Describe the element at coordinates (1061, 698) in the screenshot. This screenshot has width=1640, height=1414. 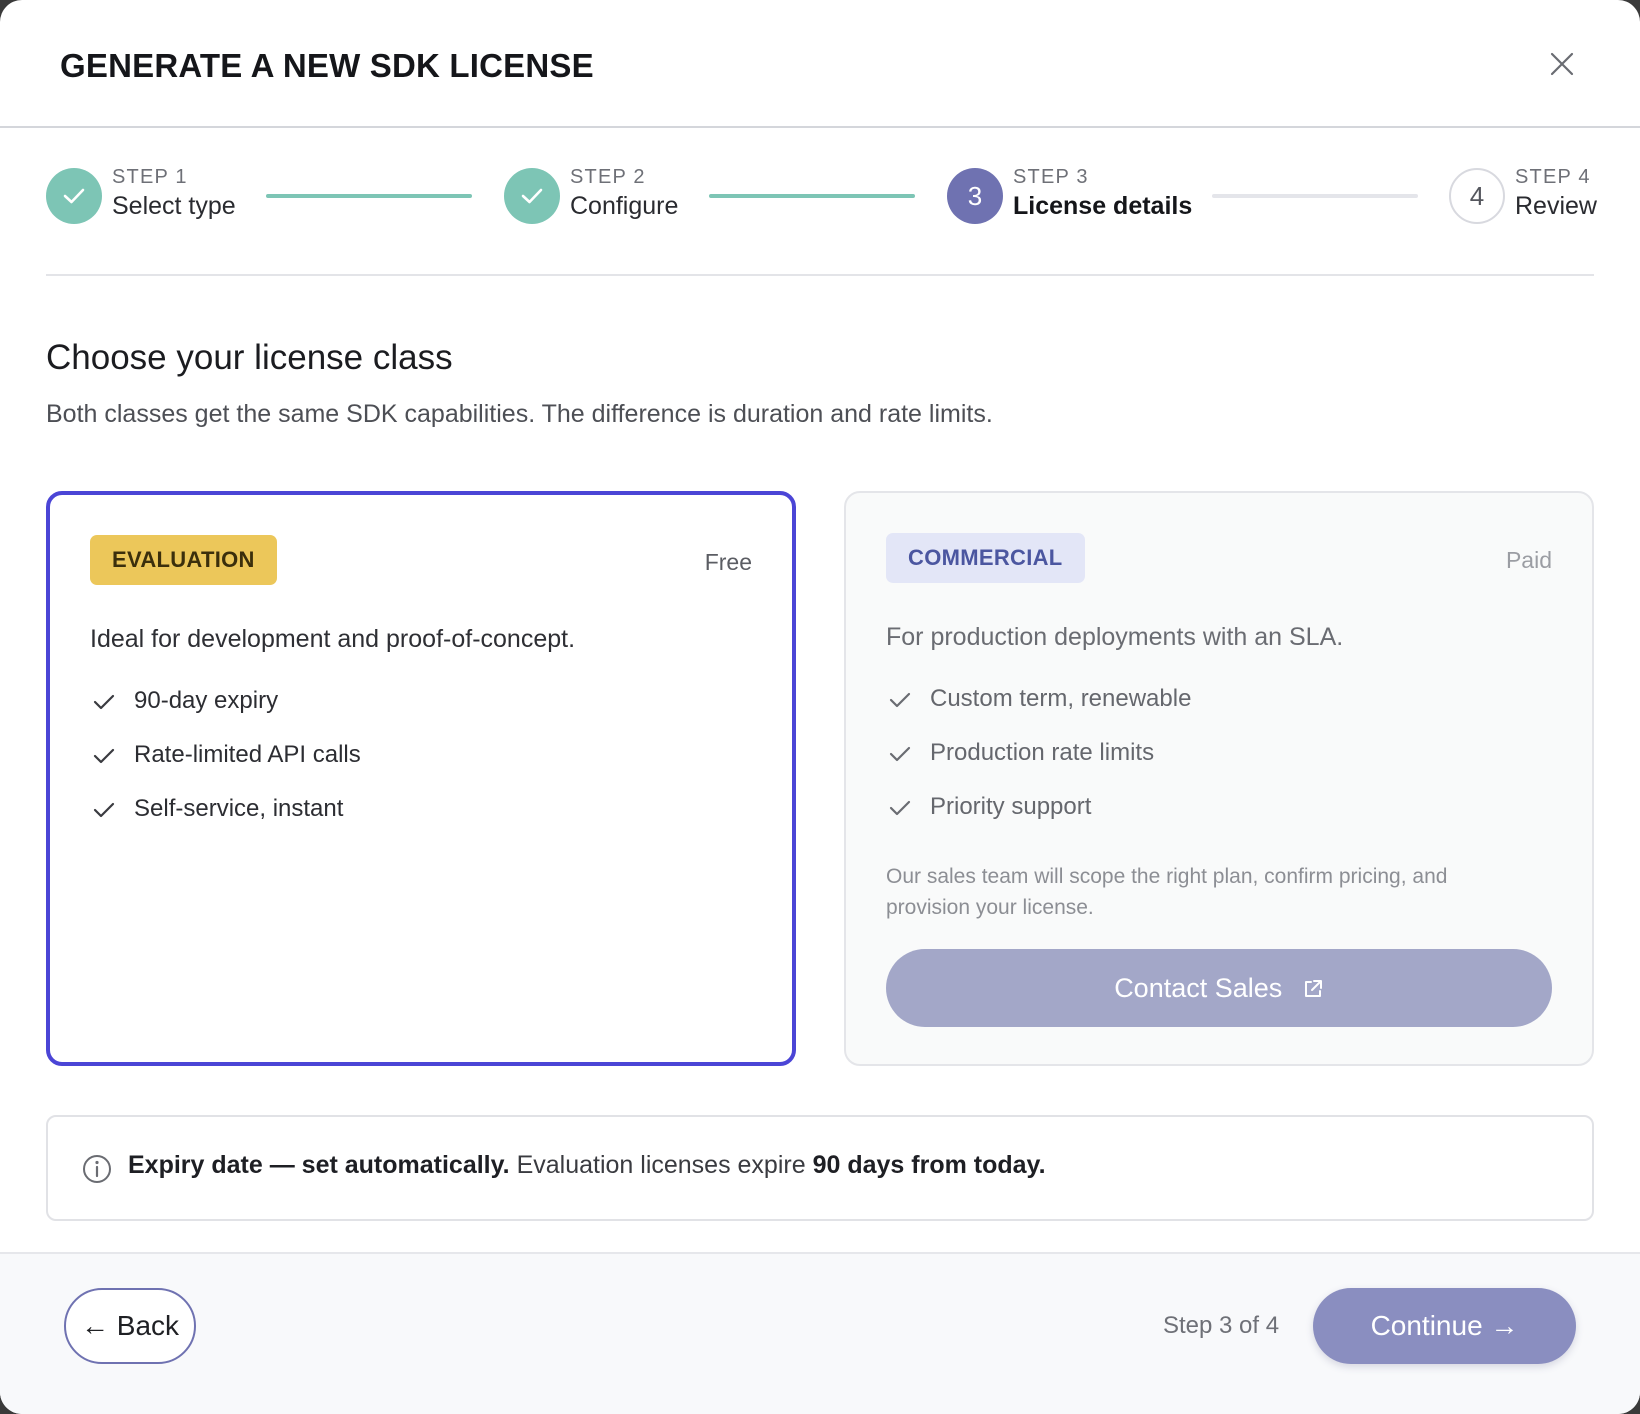
I see `feature-text: Custom term, renewable` at that location.